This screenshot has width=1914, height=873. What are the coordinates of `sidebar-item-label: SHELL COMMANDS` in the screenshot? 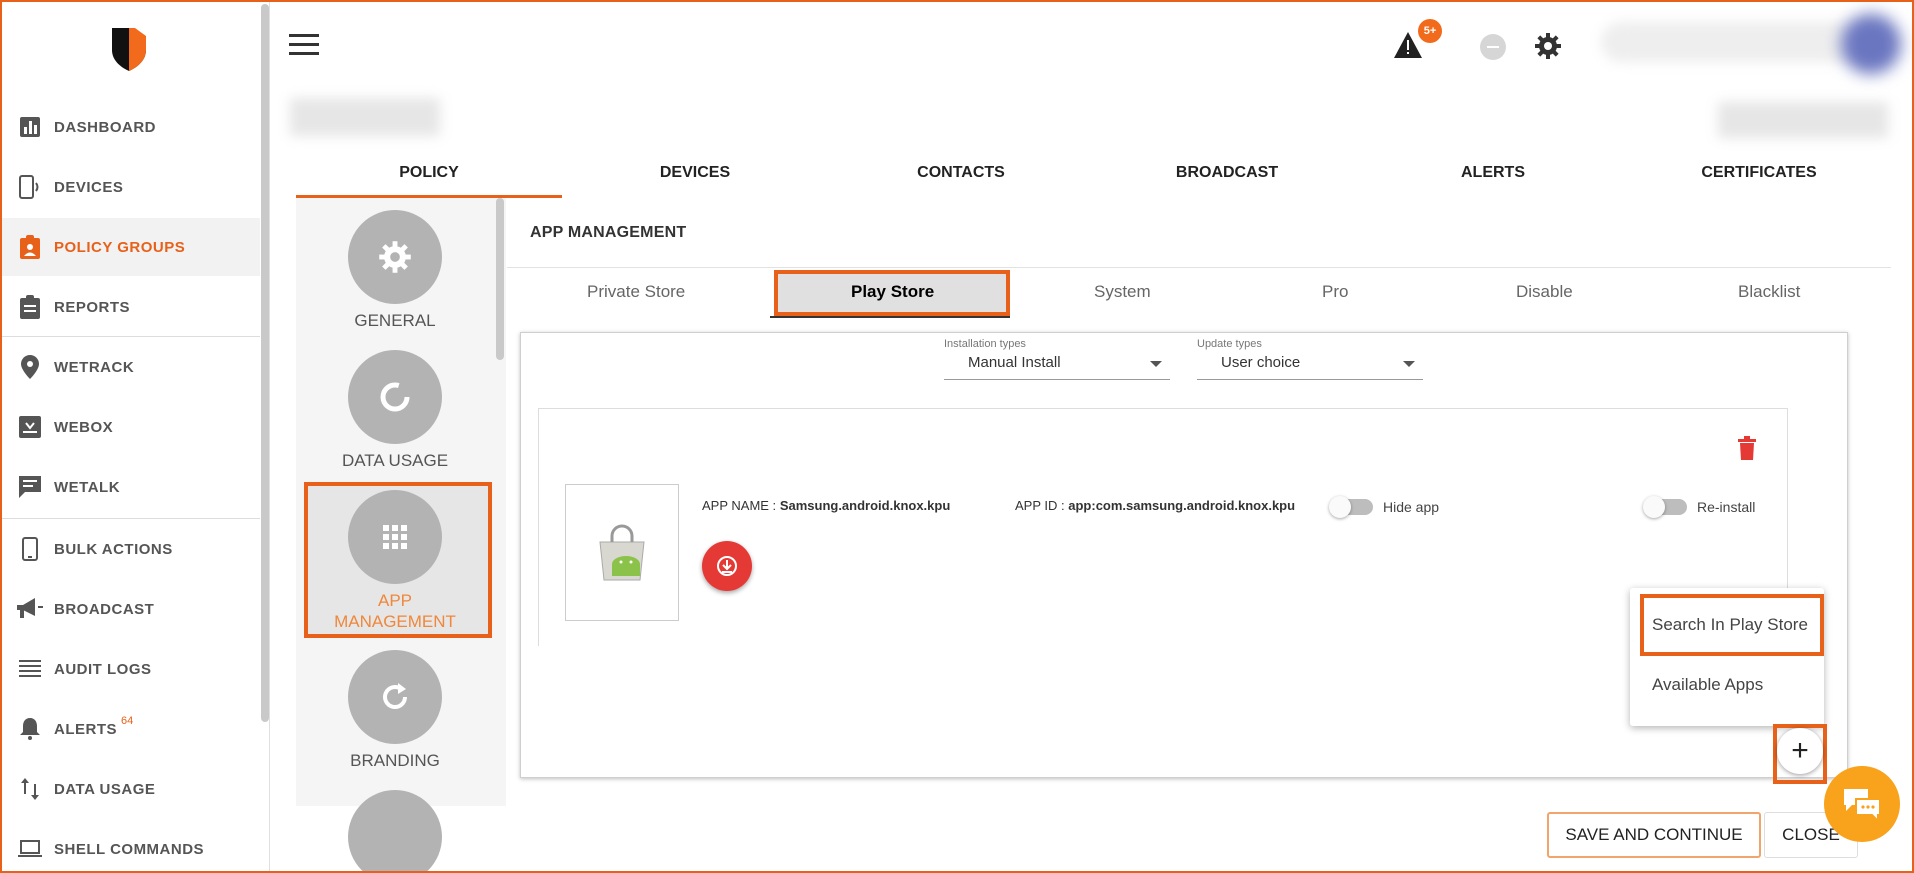 It's located at (129, 849).